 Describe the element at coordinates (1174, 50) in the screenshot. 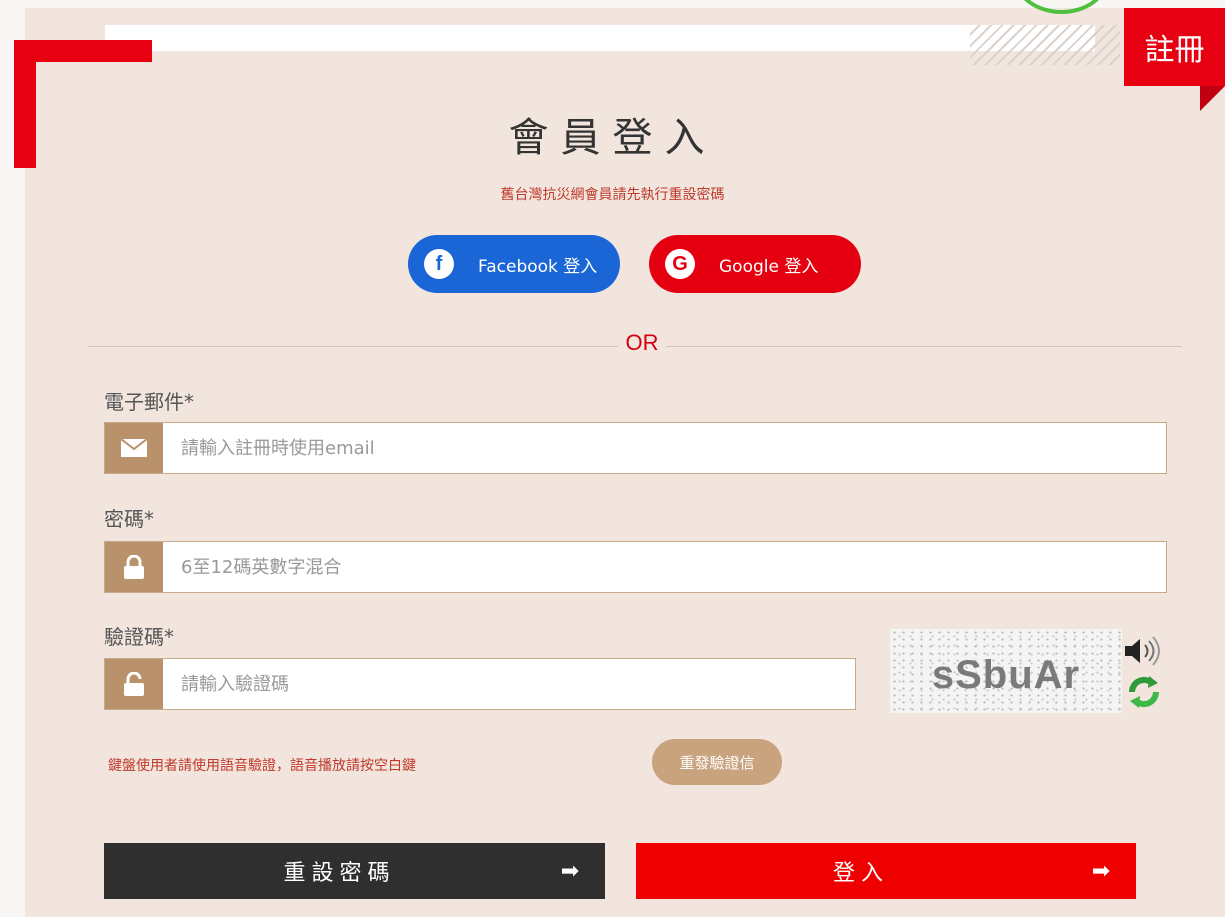

I see `register-label: 註冊` at that location.